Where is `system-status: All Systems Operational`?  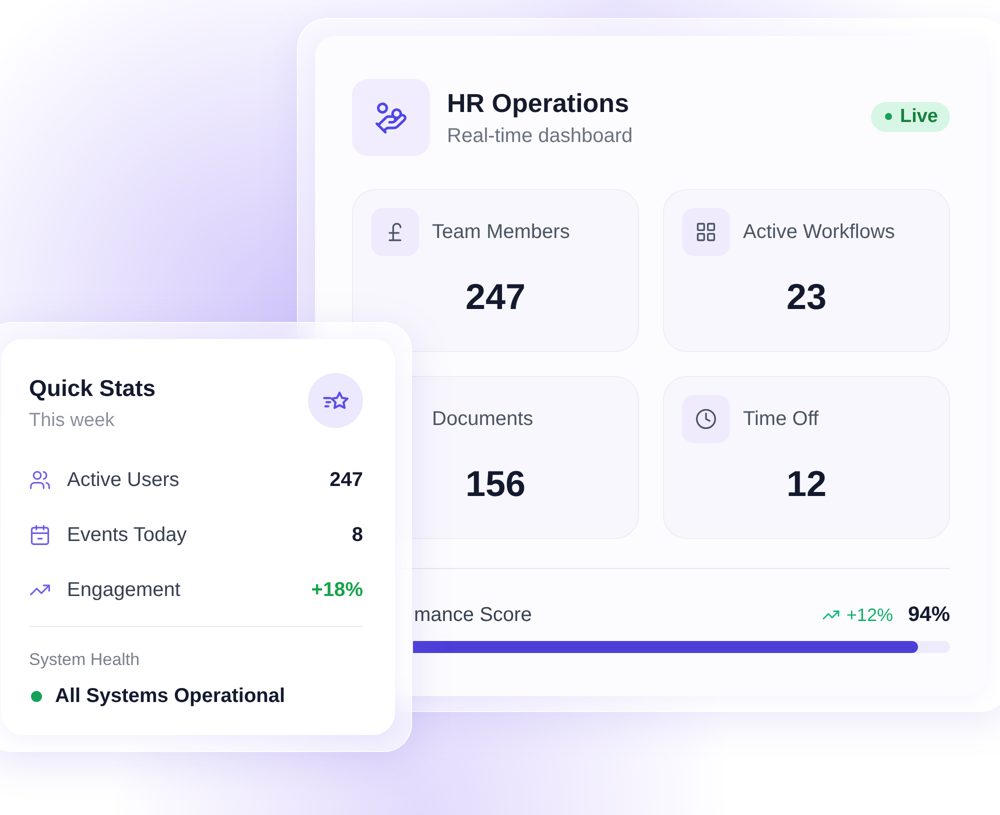
system-status: All Systems Operational is located at coordinates (170, 696).